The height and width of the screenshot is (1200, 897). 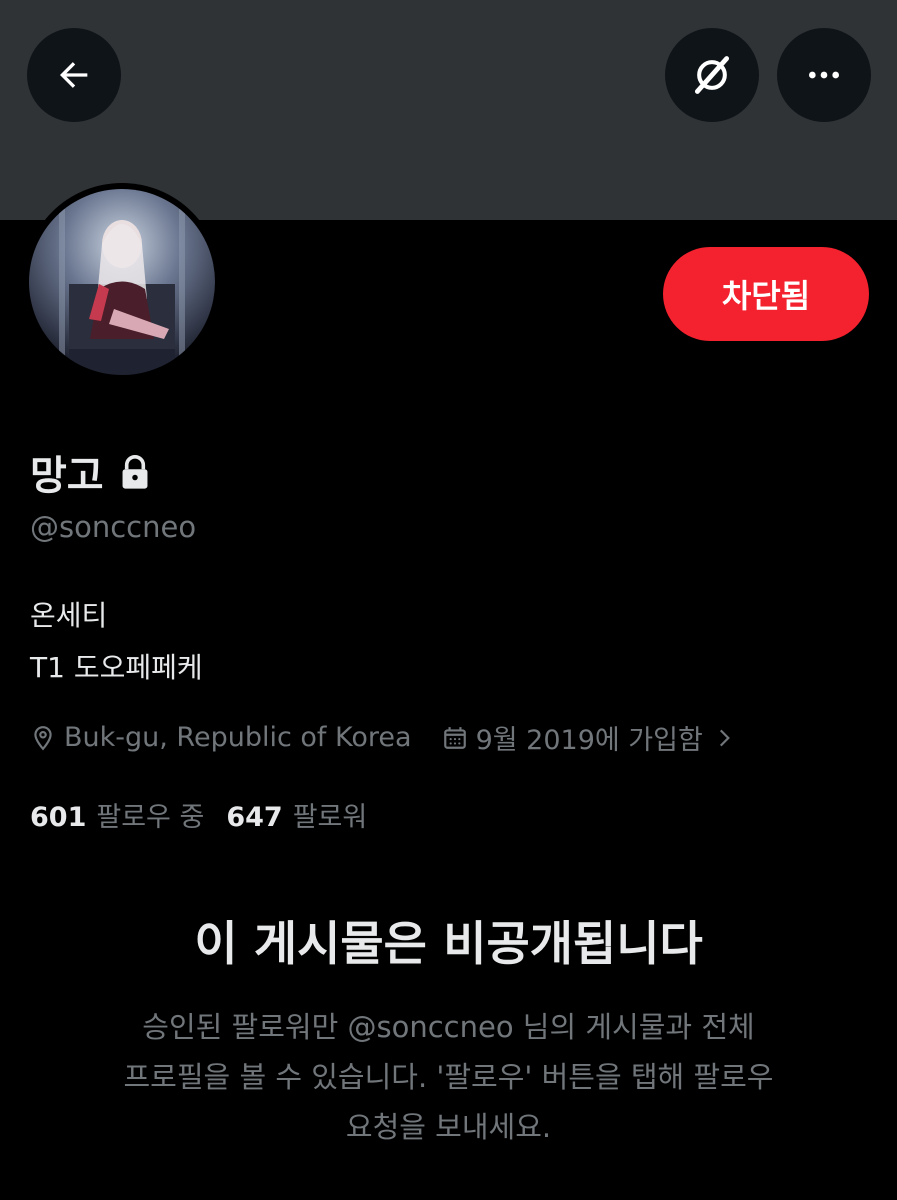 What do you see at coordinates (67, 476) in the screenshot?
I see `display-name: 망고` at bounding box center [67, 476].